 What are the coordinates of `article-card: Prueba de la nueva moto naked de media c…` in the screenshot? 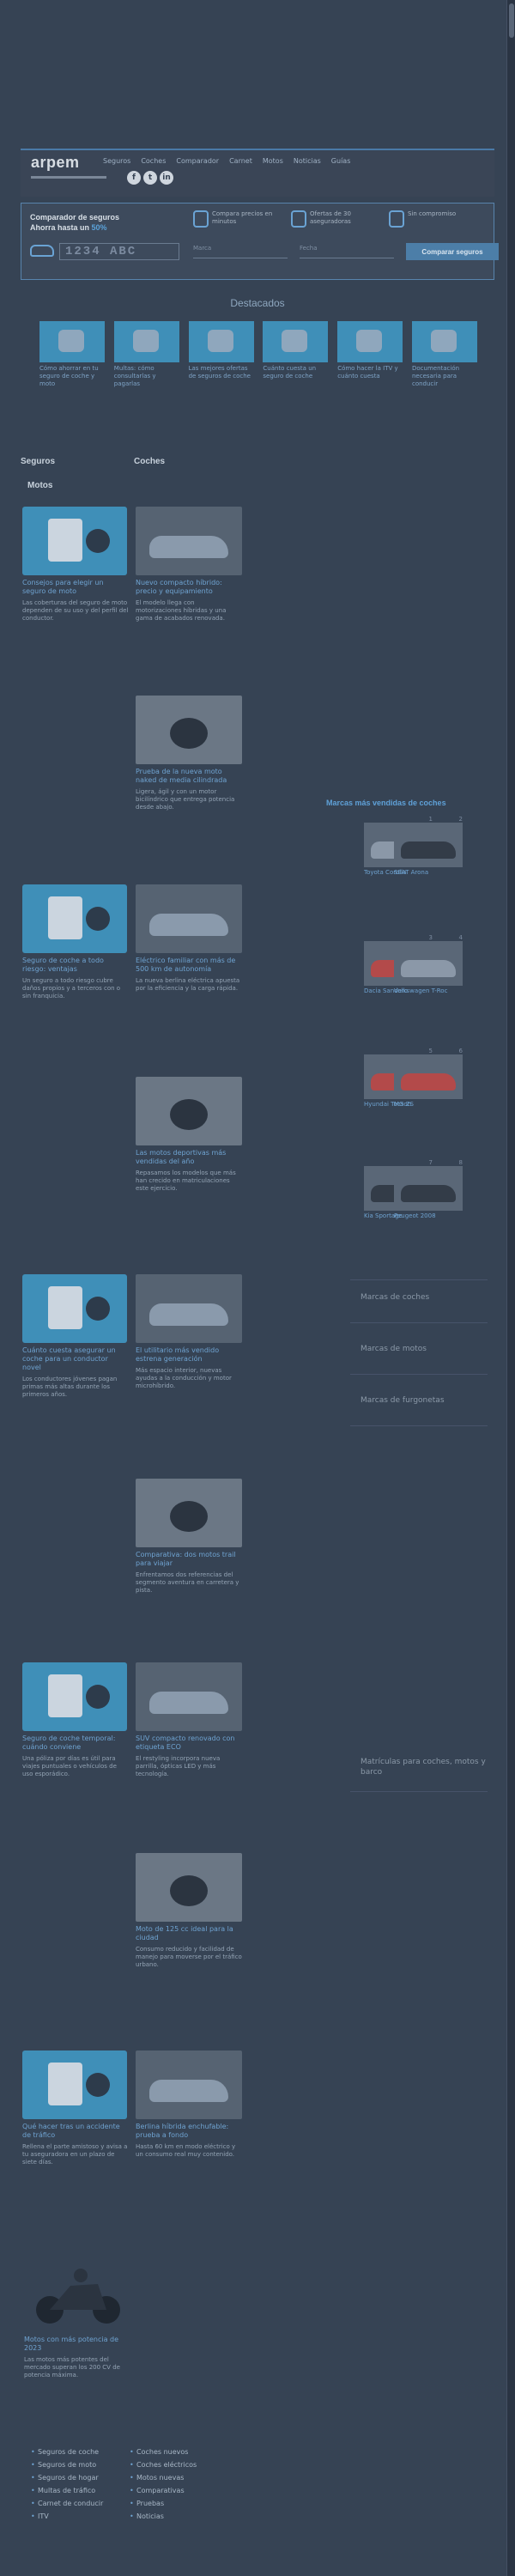 It's located at (189, 753).